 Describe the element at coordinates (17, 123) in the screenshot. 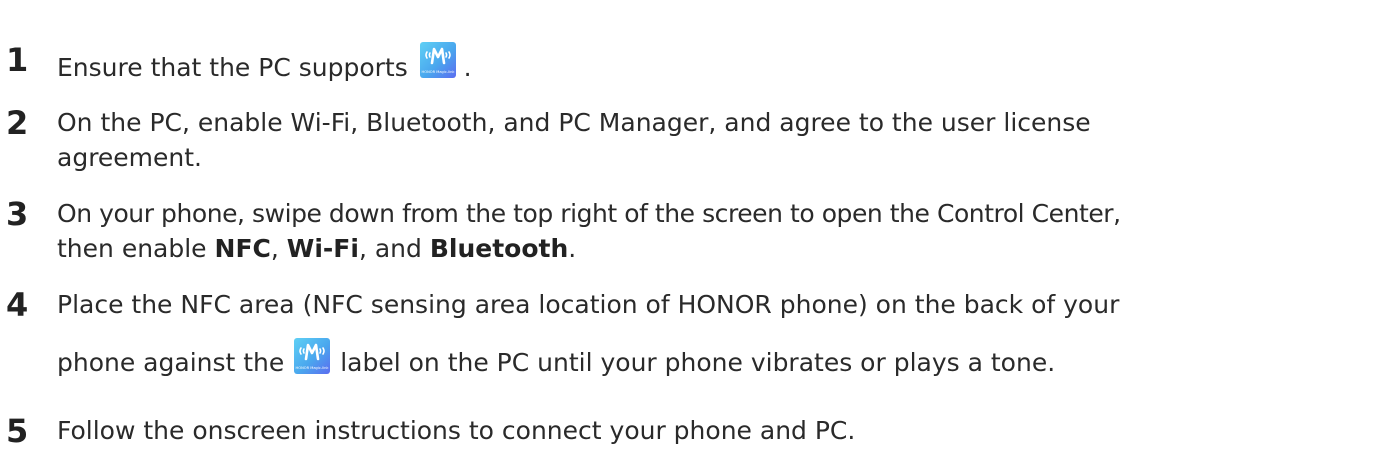

I see `step-number: 2` at that location.